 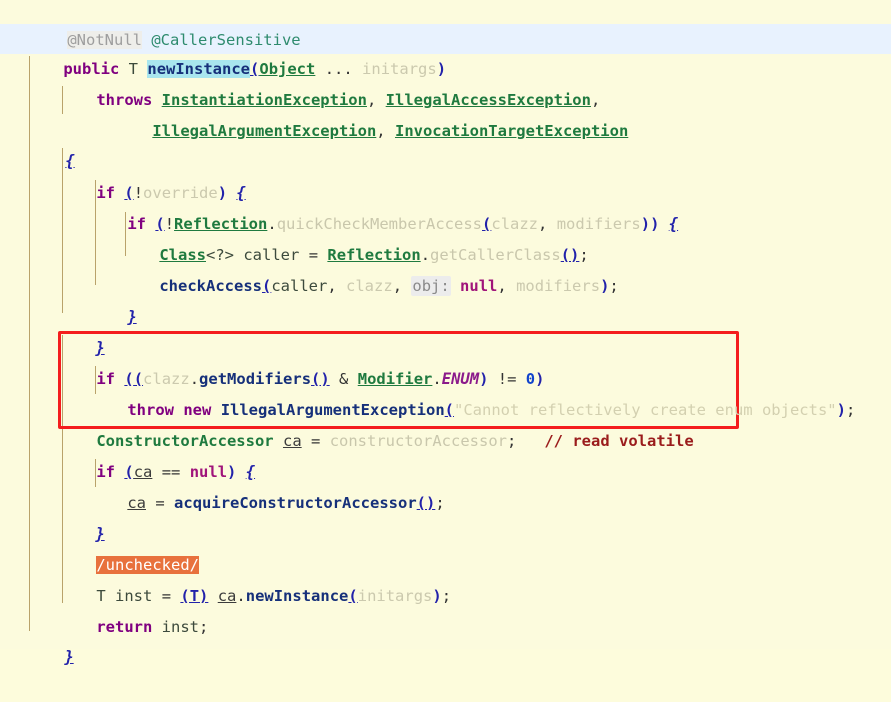 I want to click on code-line-return: return inst;, so click(x=133, y=609).